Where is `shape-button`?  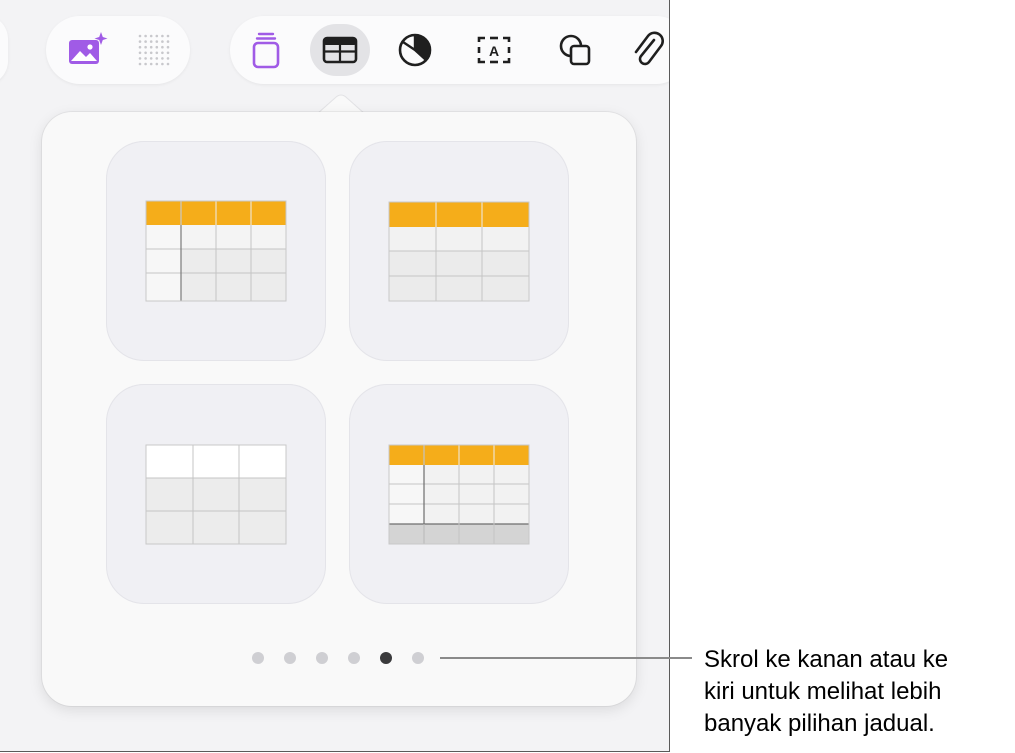
shape-button is located at coordinates (575, 50).